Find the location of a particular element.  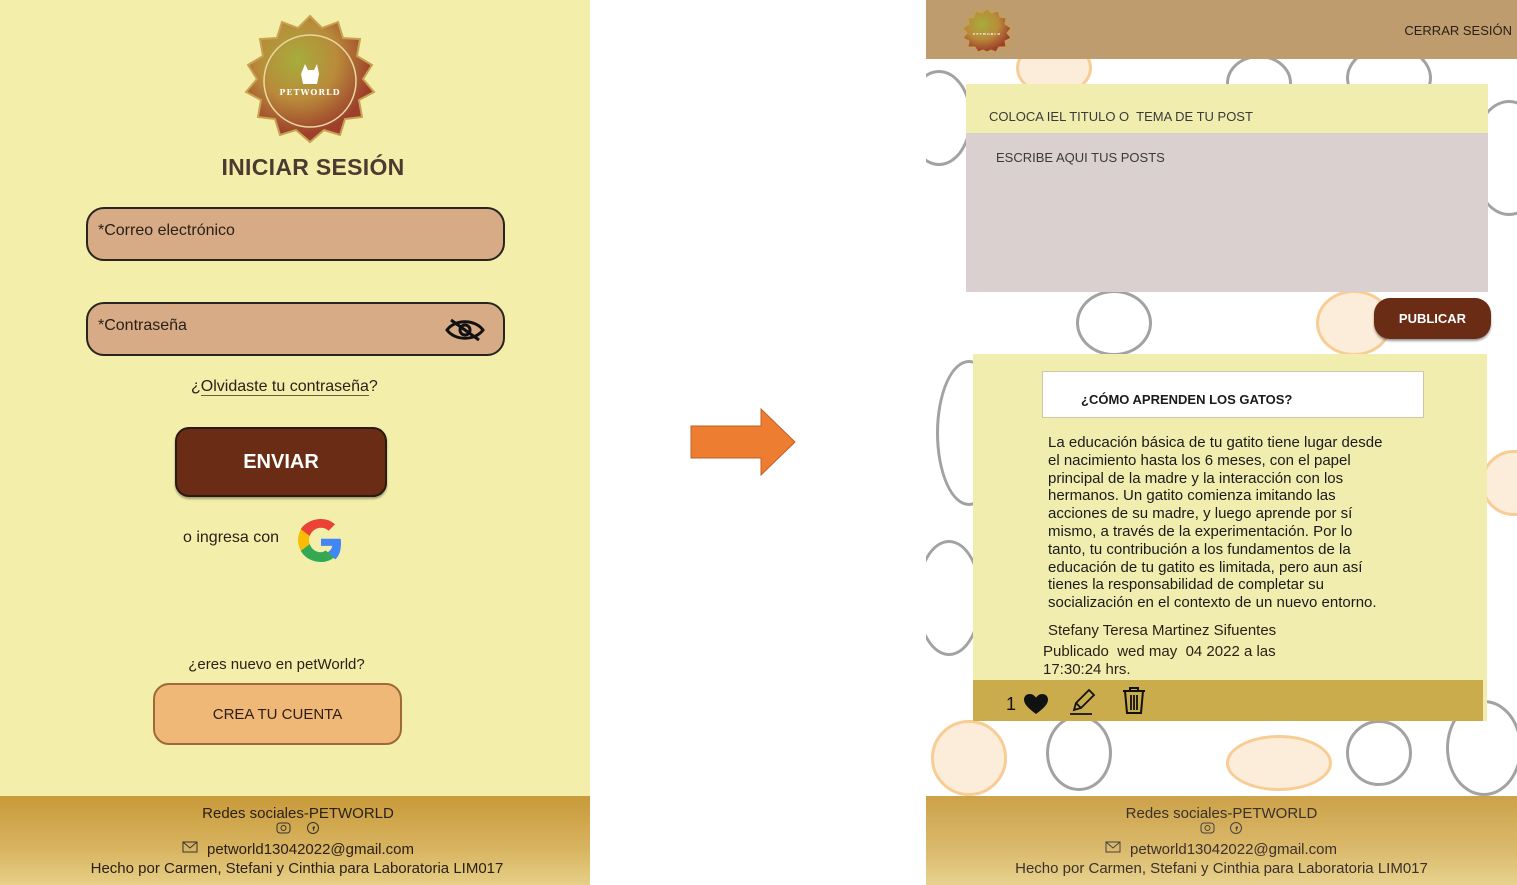

petworld-logo: PETWORLD is located at coordinates (310, 83).